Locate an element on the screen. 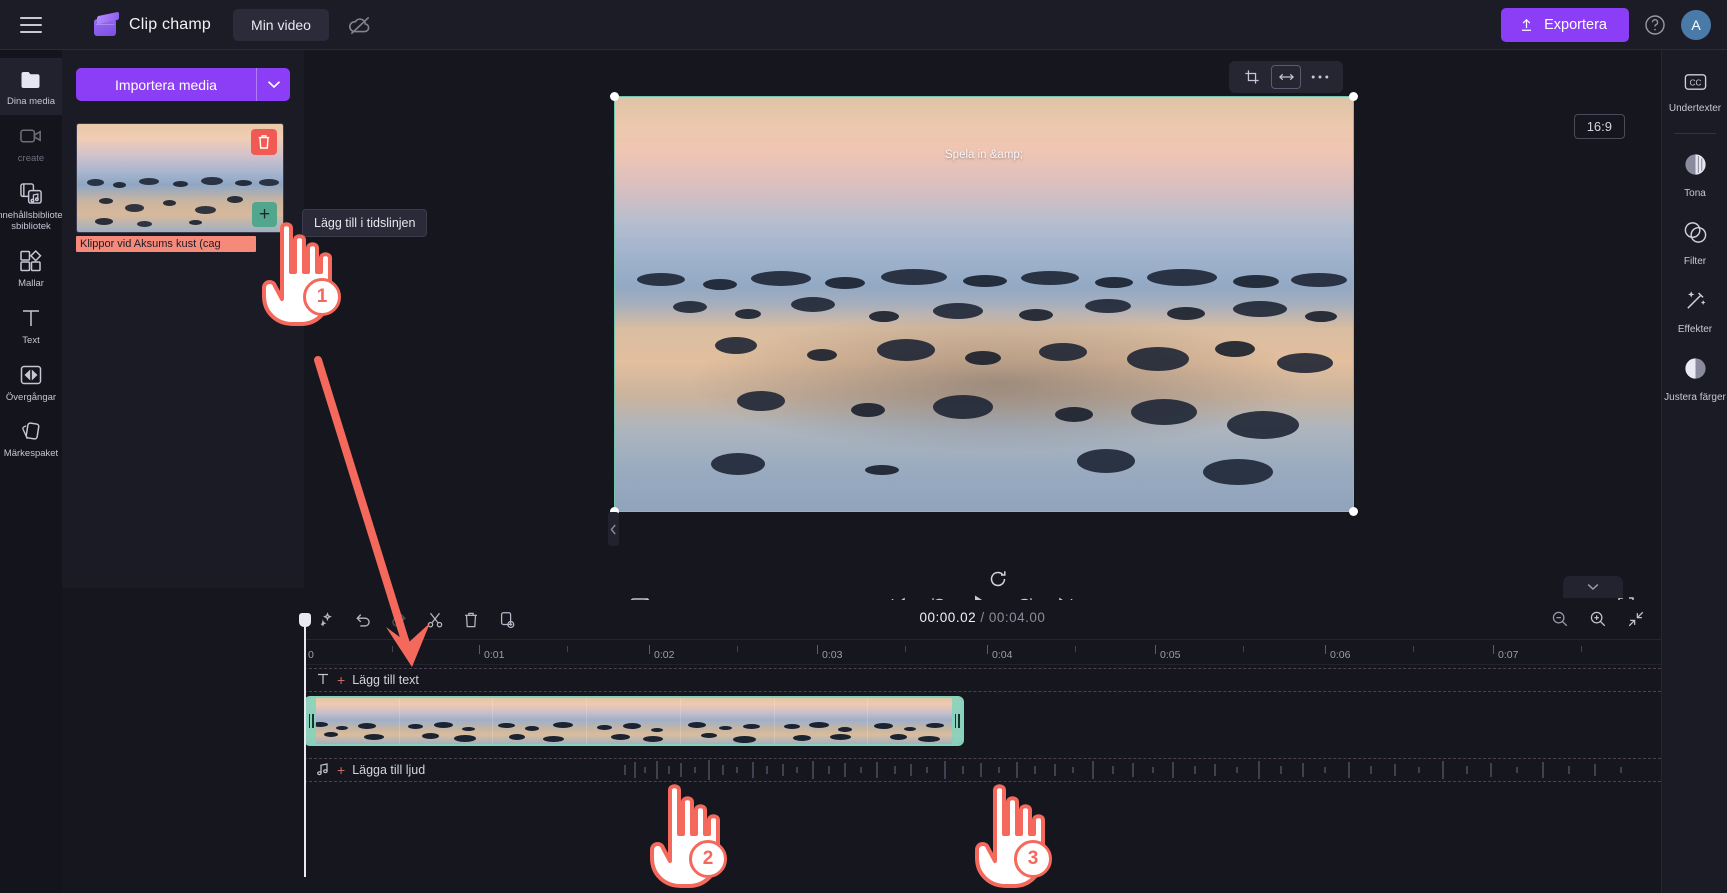  ruler-label: 0:05 is located at coordinates (1170, 655).